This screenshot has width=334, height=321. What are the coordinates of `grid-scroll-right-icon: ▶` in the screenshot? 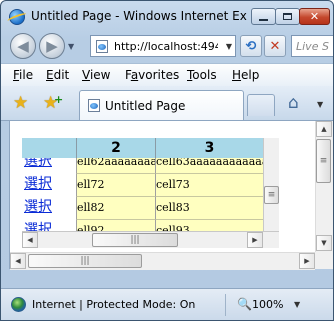 It's located at (255, 240).